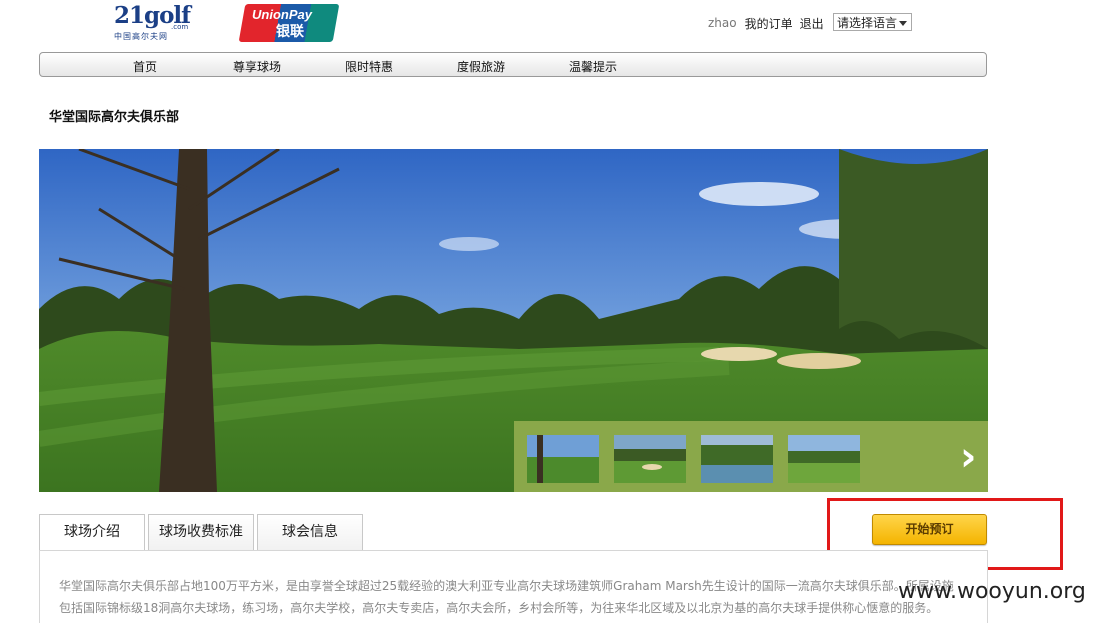  Describe the element at coordinates (154, 24) in the screenshot. I see `21golf-logo: 21golf .com 中国高尔夫网` at that location.